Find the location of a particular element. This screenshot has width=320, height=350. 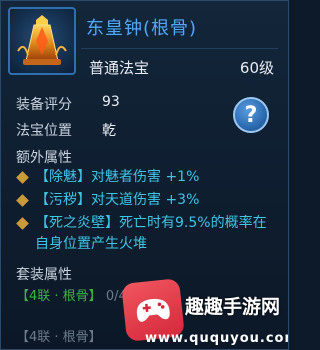

rating-value: 93 is located at coordinates (111, 102).